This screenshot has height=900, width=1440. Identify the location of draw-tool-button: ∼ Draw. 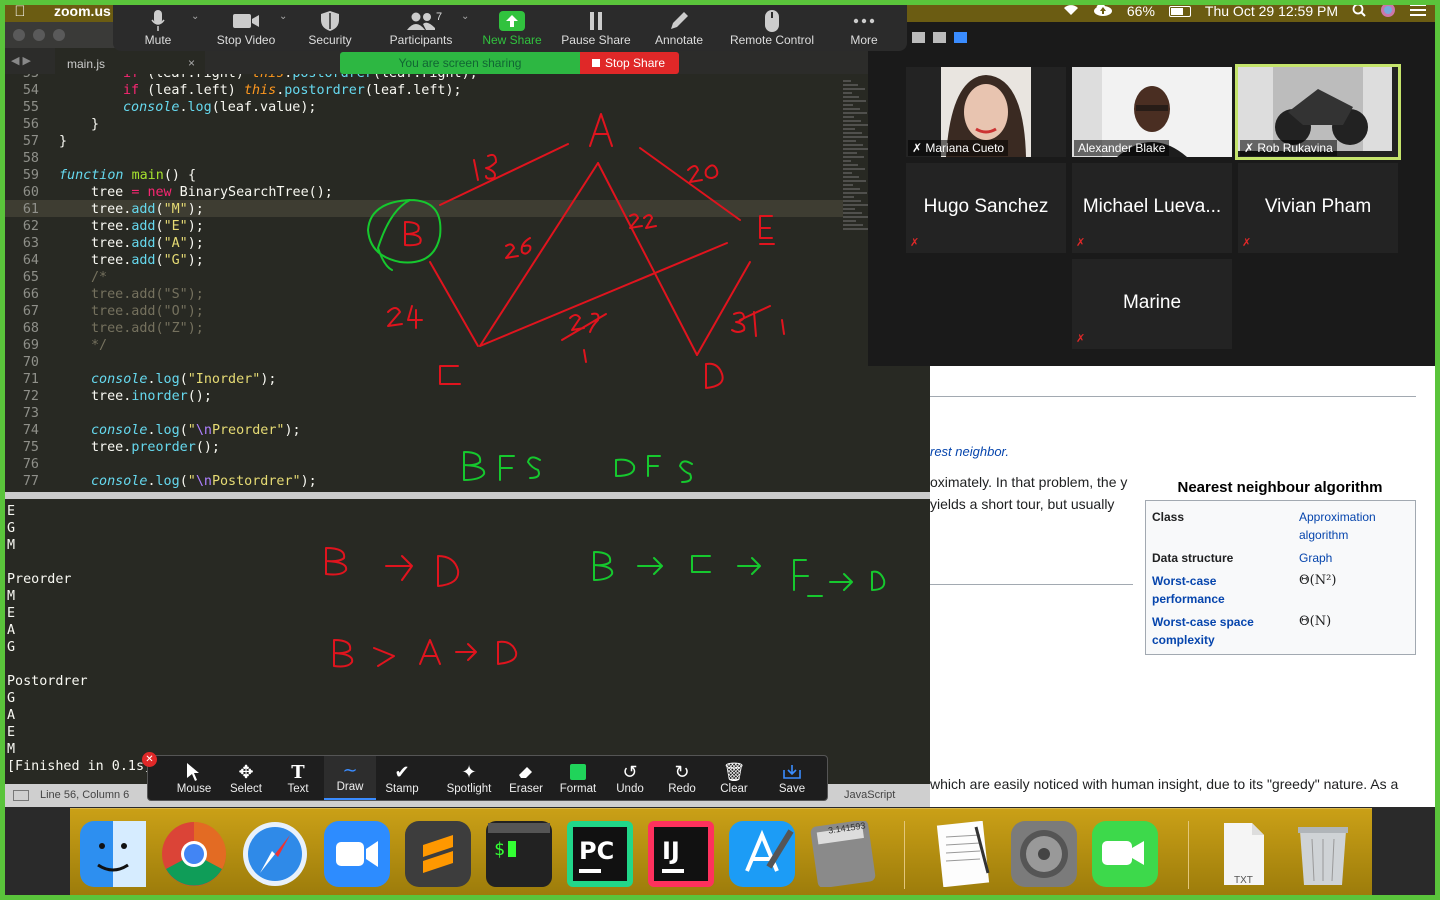
(350, 778).